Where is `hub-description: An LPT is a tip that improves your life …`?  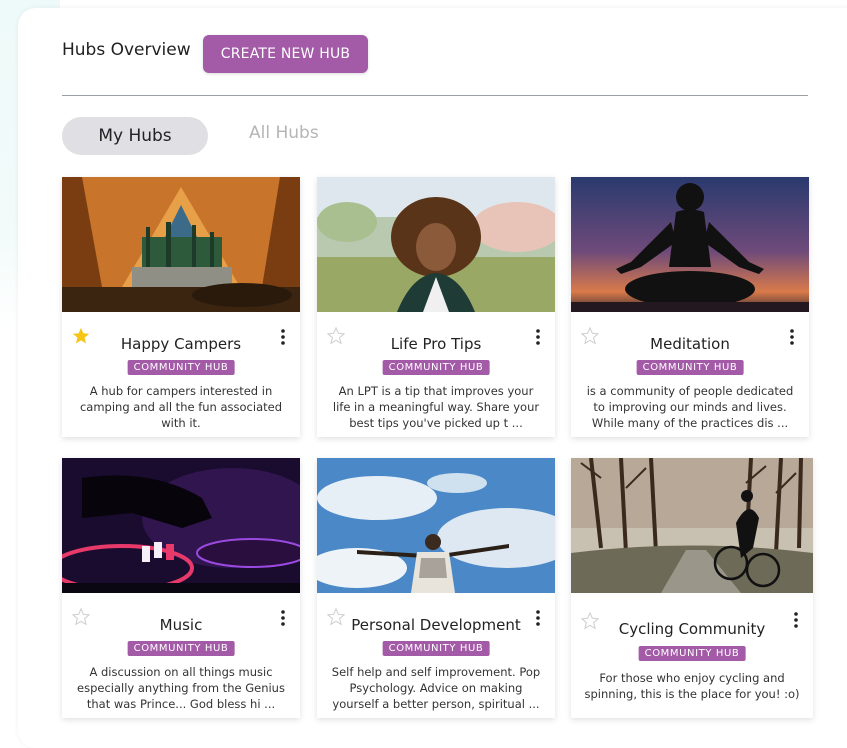
hub-description: An LPT is a tip that improves your life … is located at coordinates (436, 407).